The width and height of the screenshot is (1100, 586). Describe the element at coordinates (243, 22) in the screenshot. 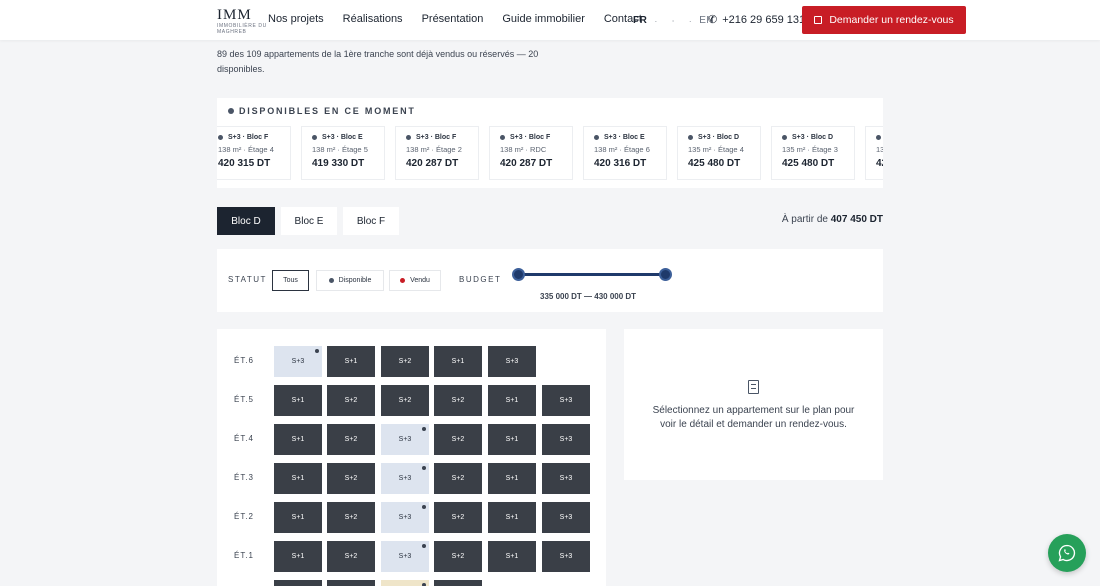

I see `logo: IMM IMMOBILIÈRE DU MAGHREB` at that location.